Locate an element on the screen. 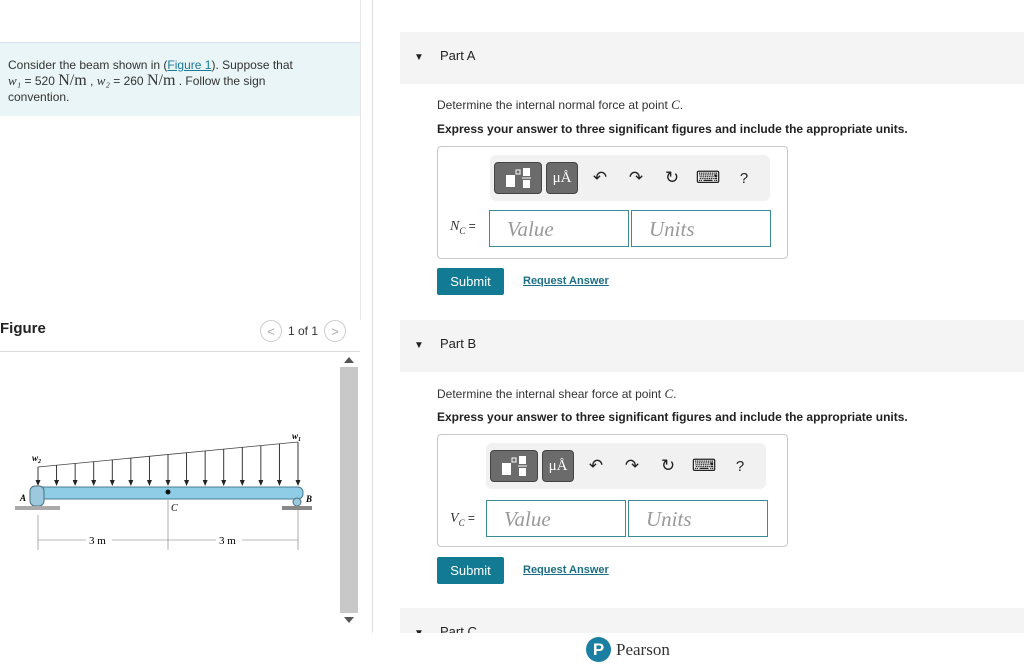  pearson-logo: P Pearson is located at coordinates (628, 649).